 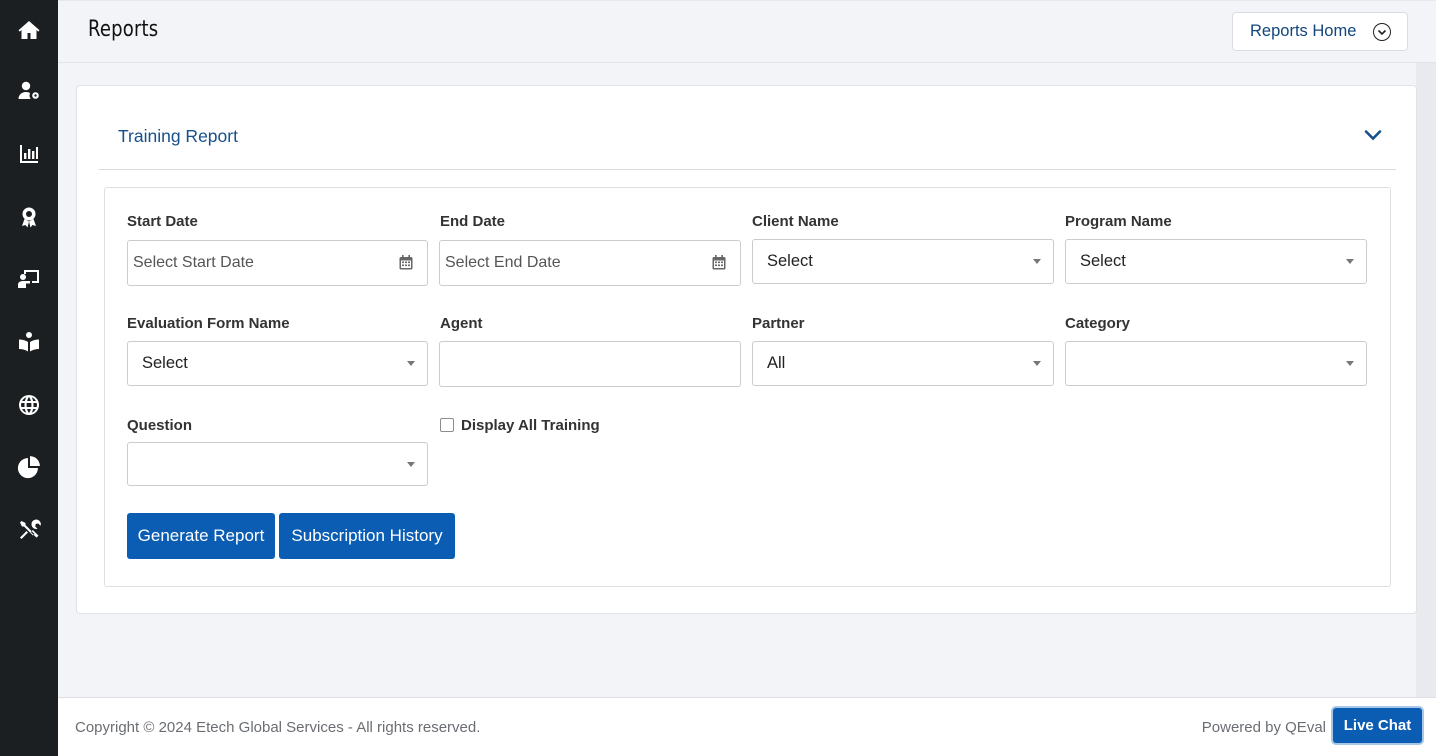 I want to click on partner-label: Partner, so click(x=778, y=323).